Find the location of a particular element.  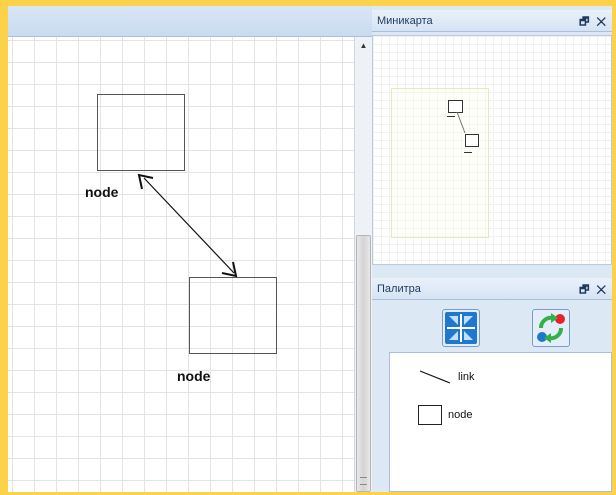

line-icon is located at coordinates (435, 377).